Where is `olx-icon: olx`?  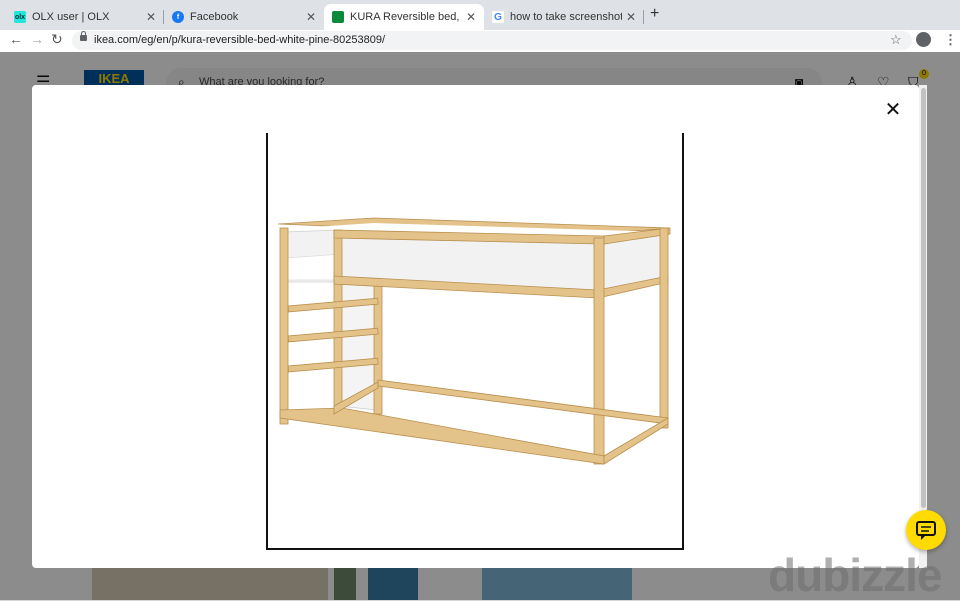 olx-icon: olx is located at coordinates (20, 17).